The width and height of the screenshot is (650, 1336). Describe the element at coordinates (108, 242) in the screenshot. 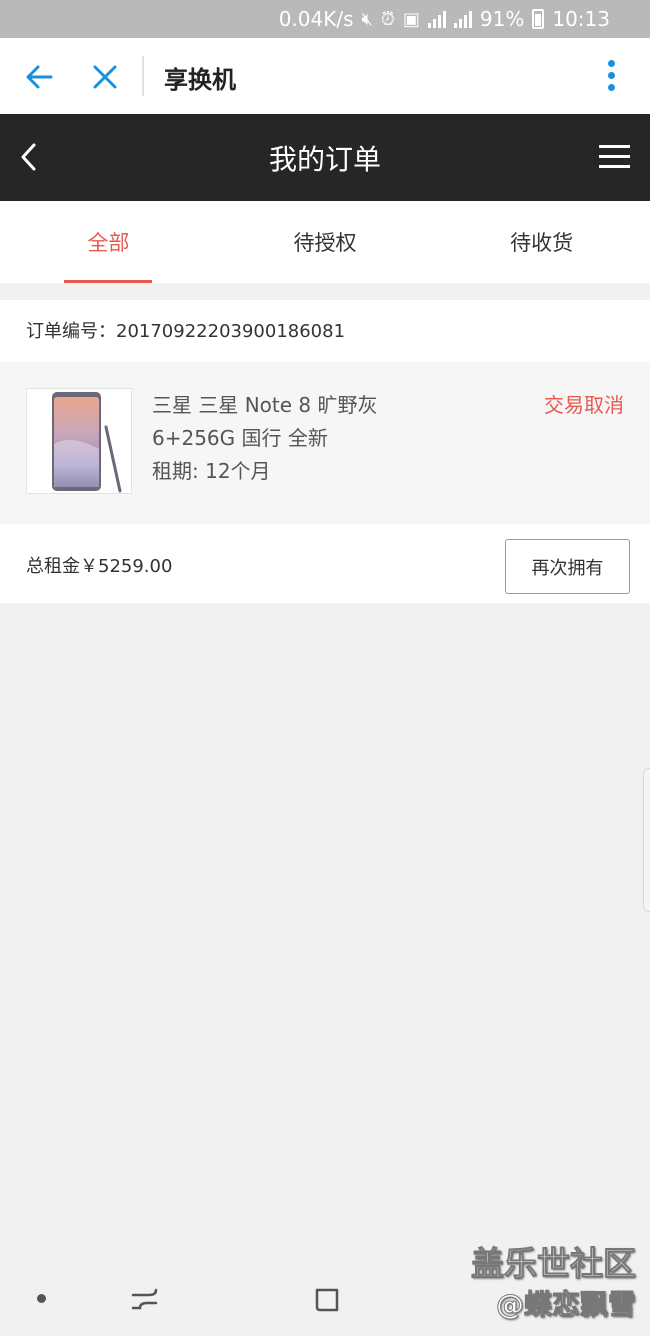

I see `tab-all: 全部` at that location.